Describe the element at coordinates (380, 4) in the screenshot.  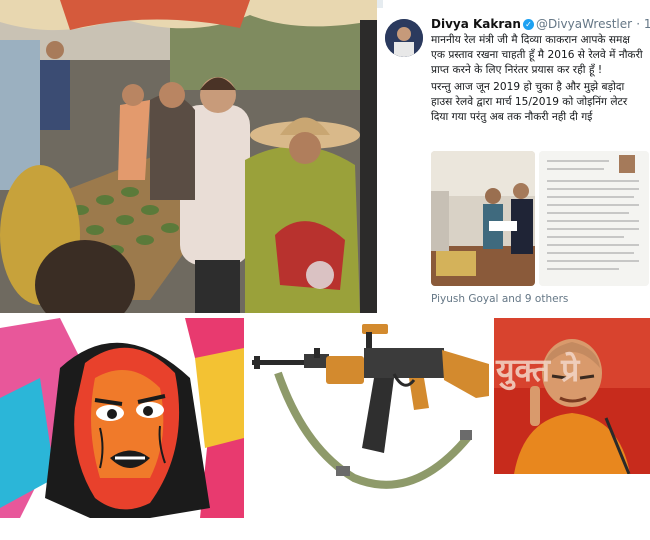
I see `divider` at that location.